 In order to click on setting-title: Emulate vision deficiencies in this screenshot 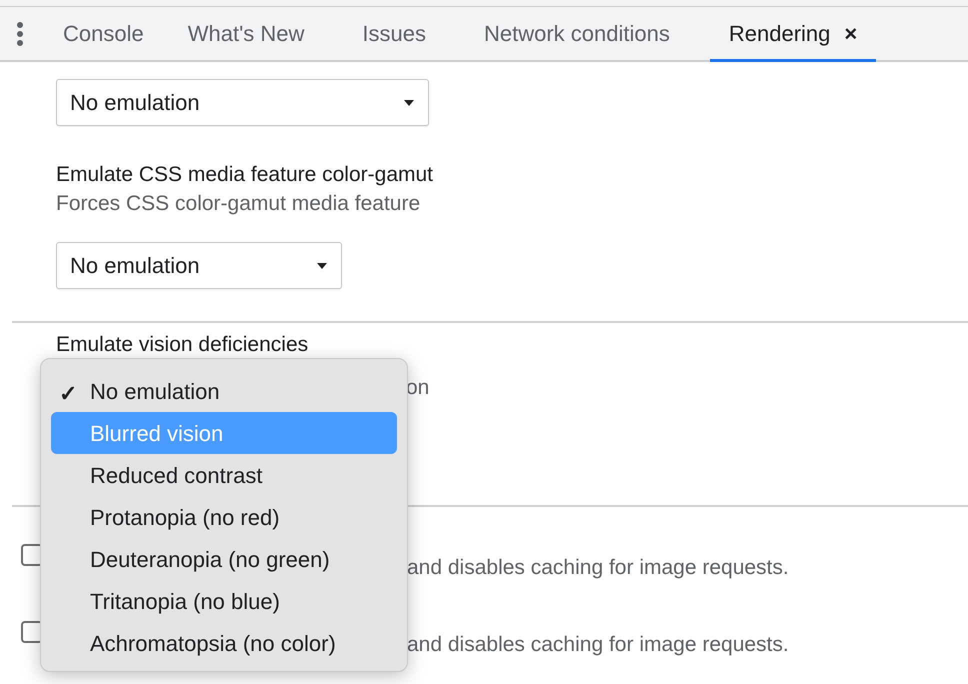, I will do `click(182, 344)`.